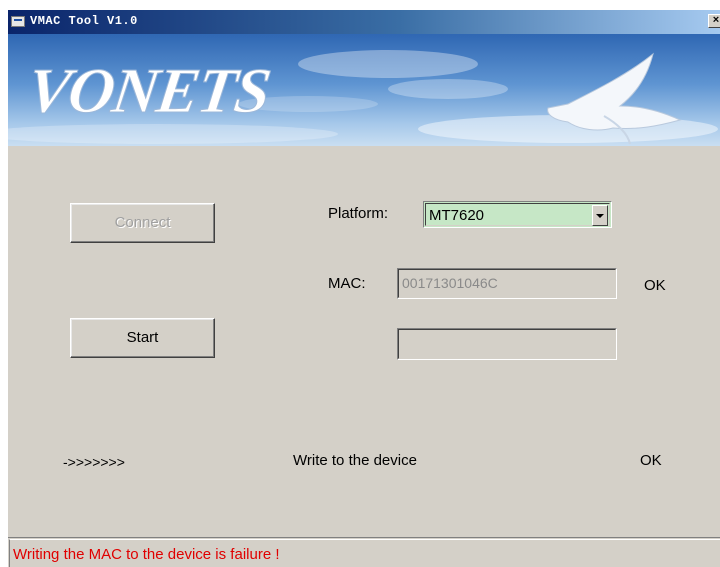 This screenshot has width=720, height=567. What do you see at coordinates (142, 223) in the screenshot?
I see `connect-button: Connect` at bounding box center [142, 223].